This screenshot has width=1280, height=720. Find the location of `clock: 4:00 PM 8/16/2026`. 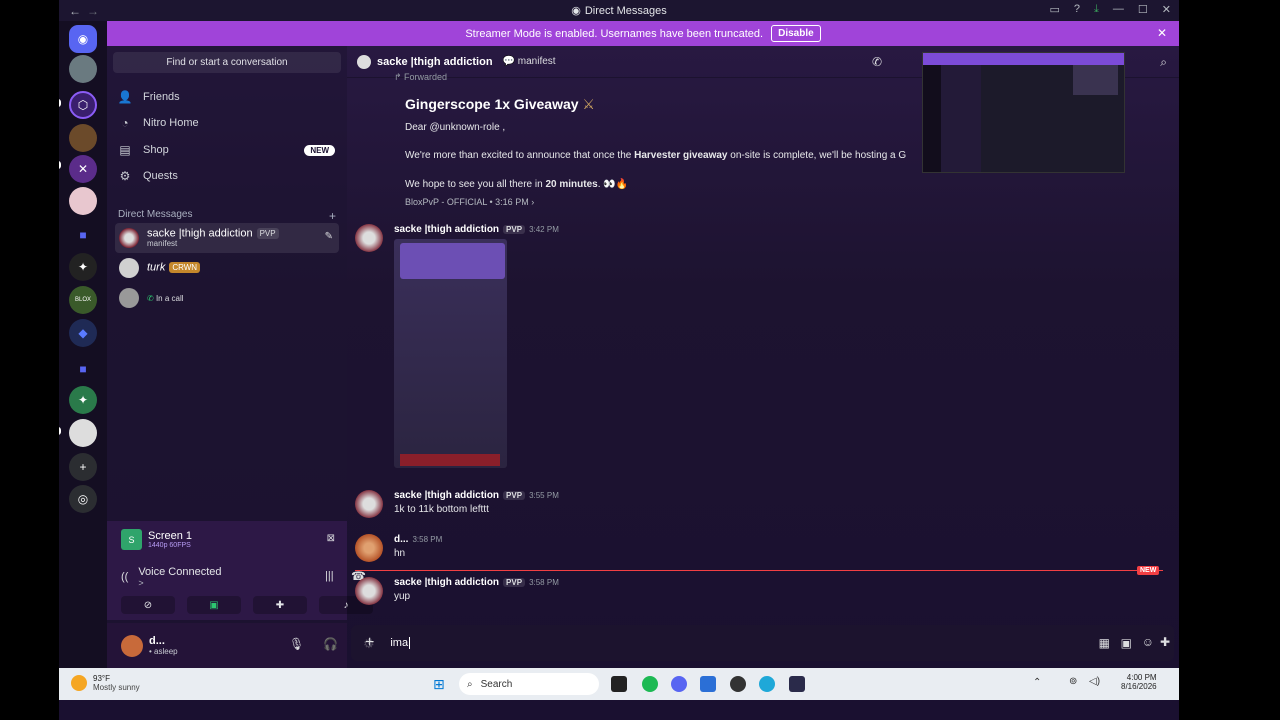

clock: 4:00 PM 8/16/2026 is located at coordinates (1139, 682).